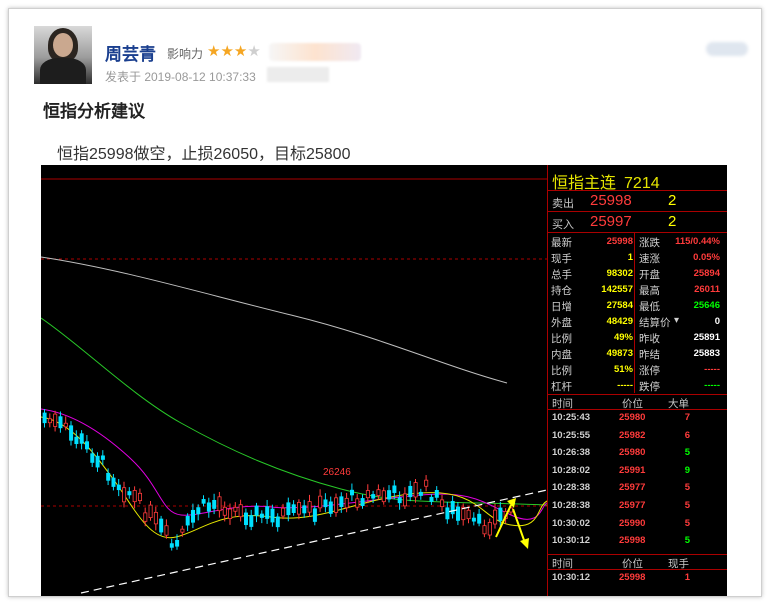 The width and height of the screenshot is (770, 605). I want to click on quote-value: 25646, so click(706, 305).